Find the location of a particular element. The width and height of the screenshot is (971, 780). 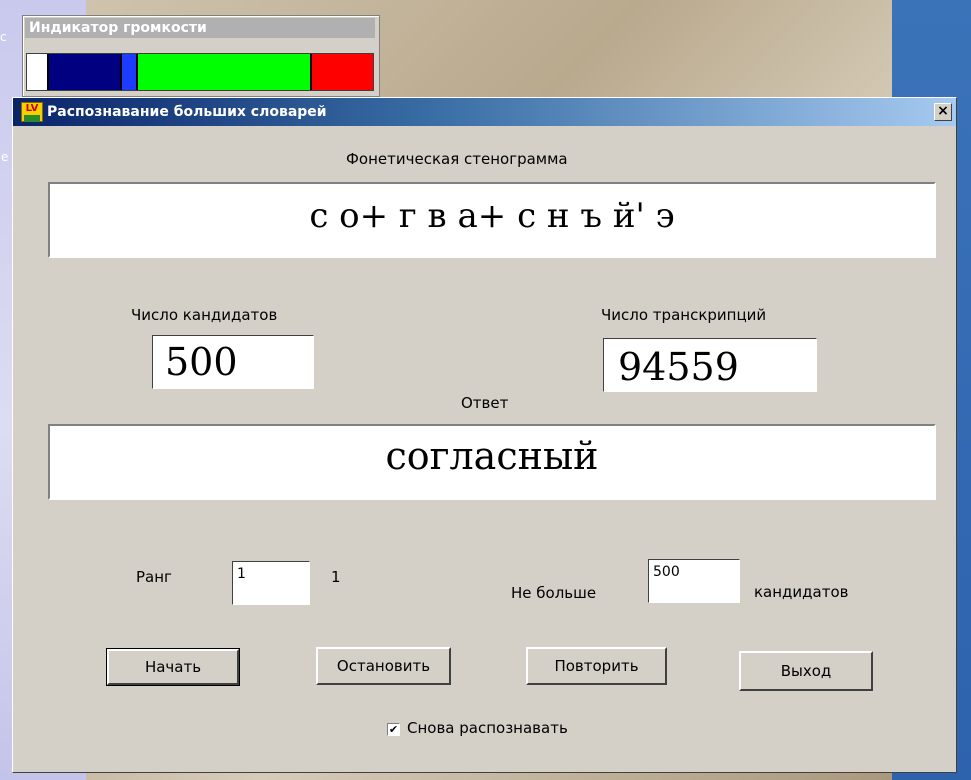

rank-display: 1 is located at coordinates (336, 577).